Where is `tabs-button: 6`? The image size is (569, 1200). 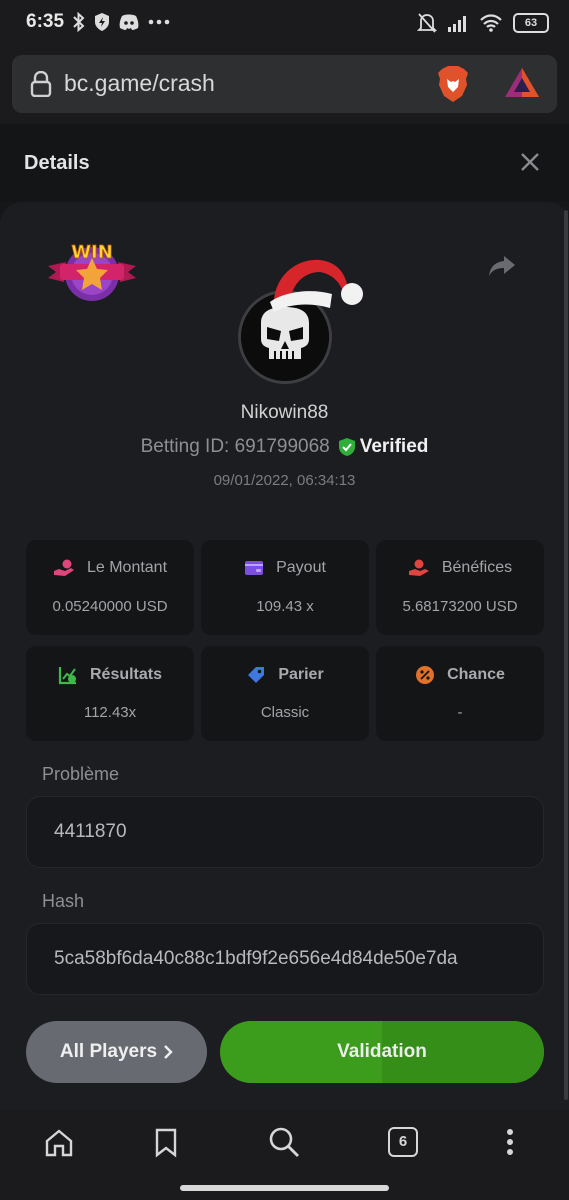 tabs-button: 6 is located at coordinates (403, 1142).